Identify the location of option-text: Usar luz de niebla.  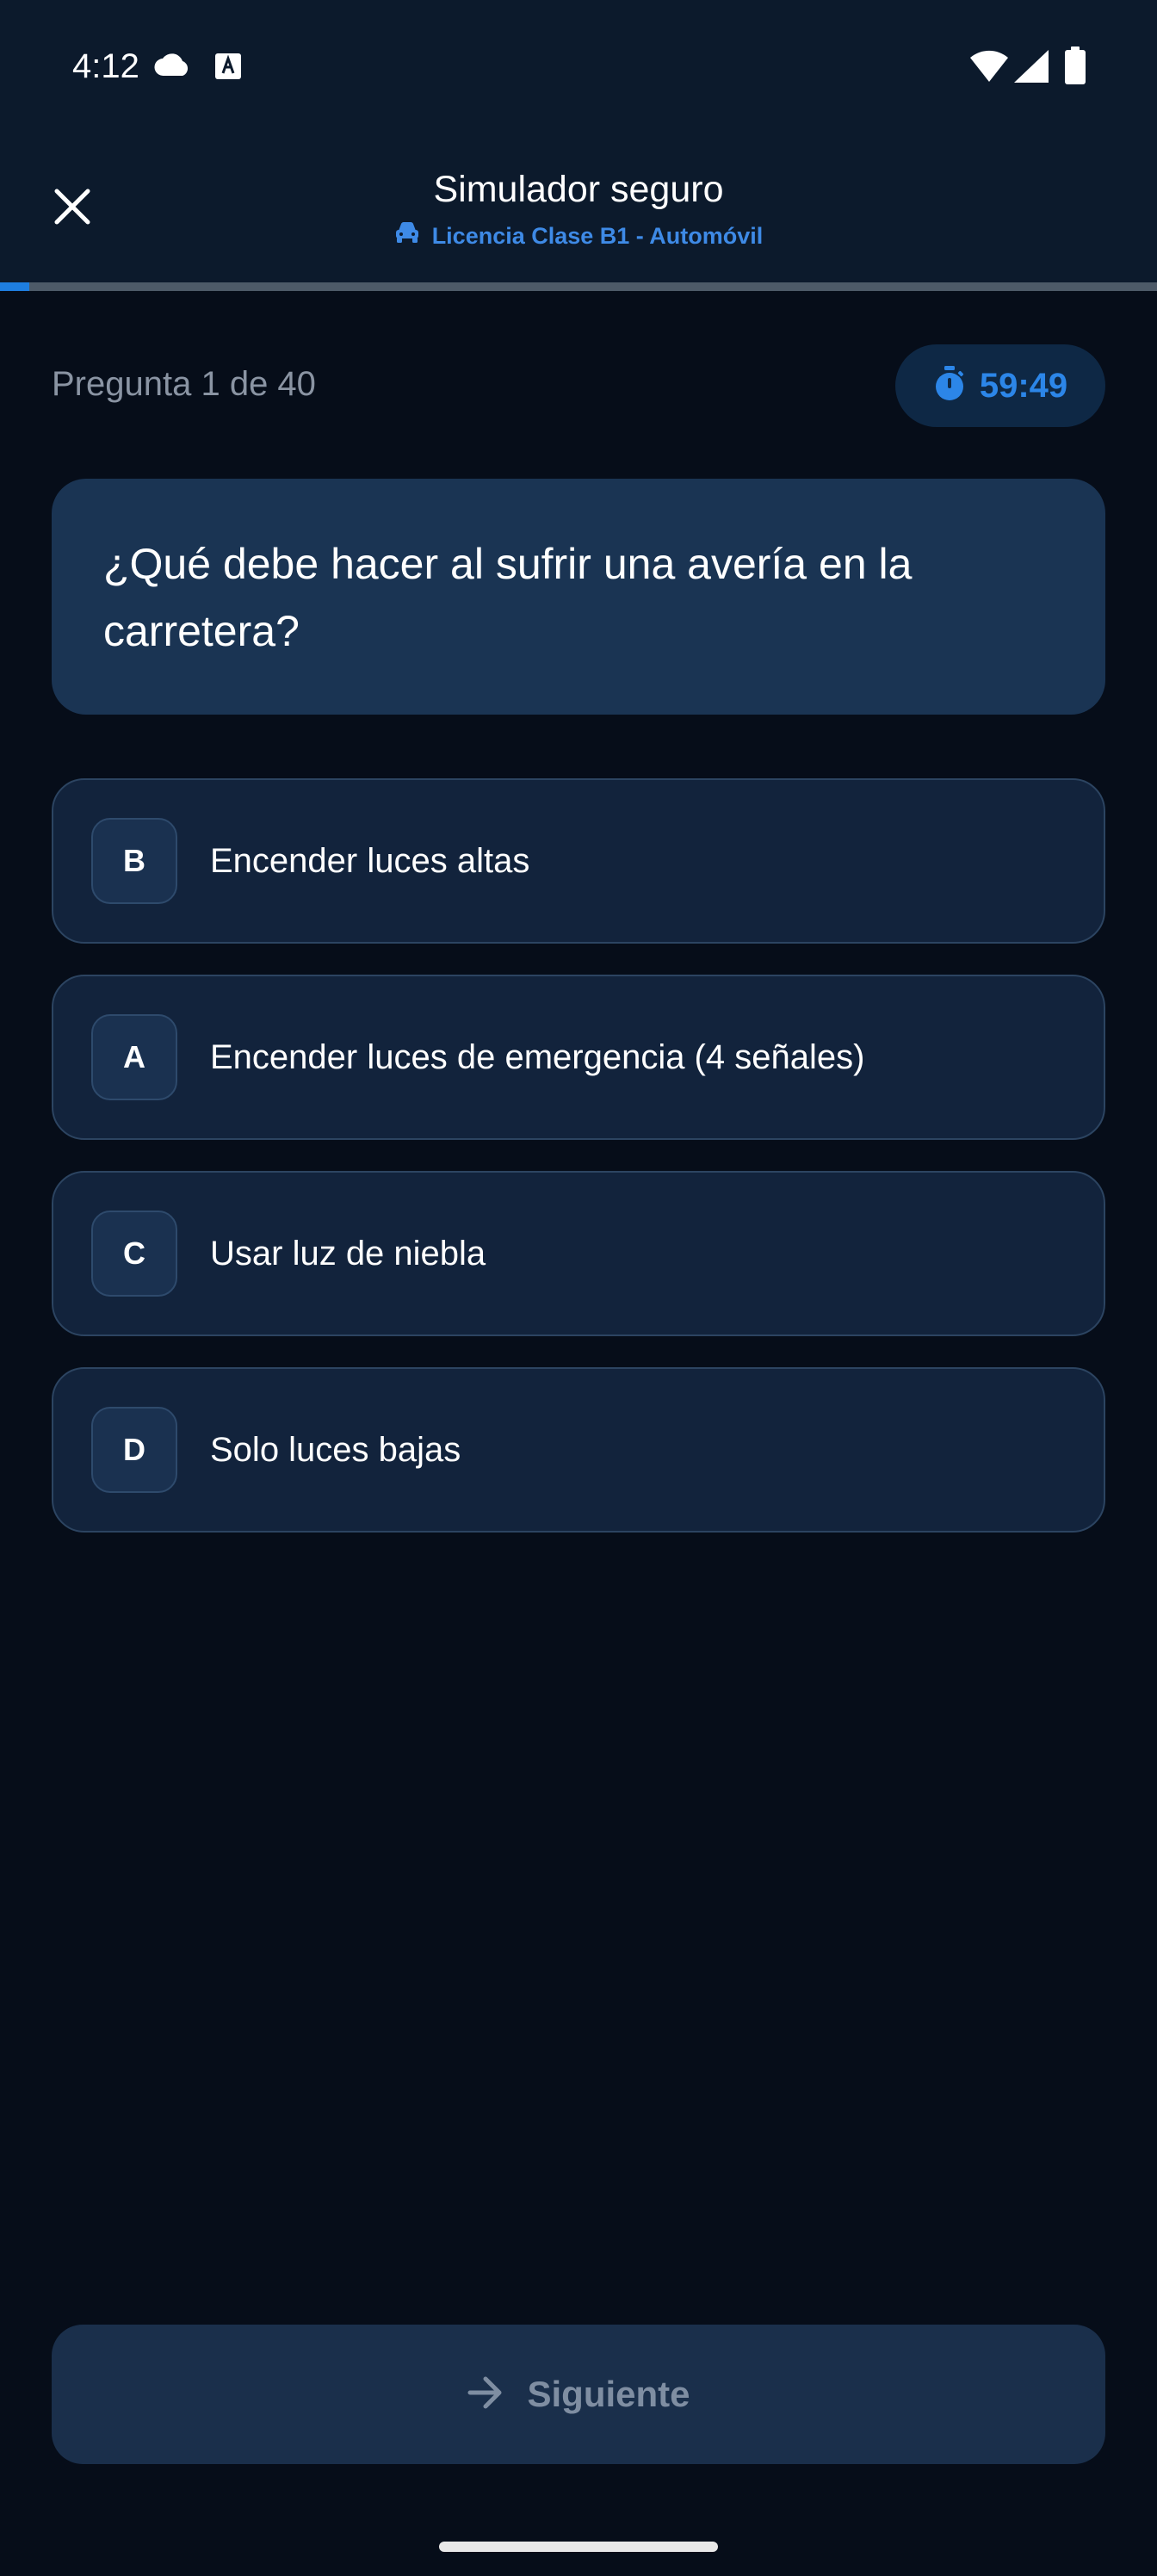
(348, 1253).